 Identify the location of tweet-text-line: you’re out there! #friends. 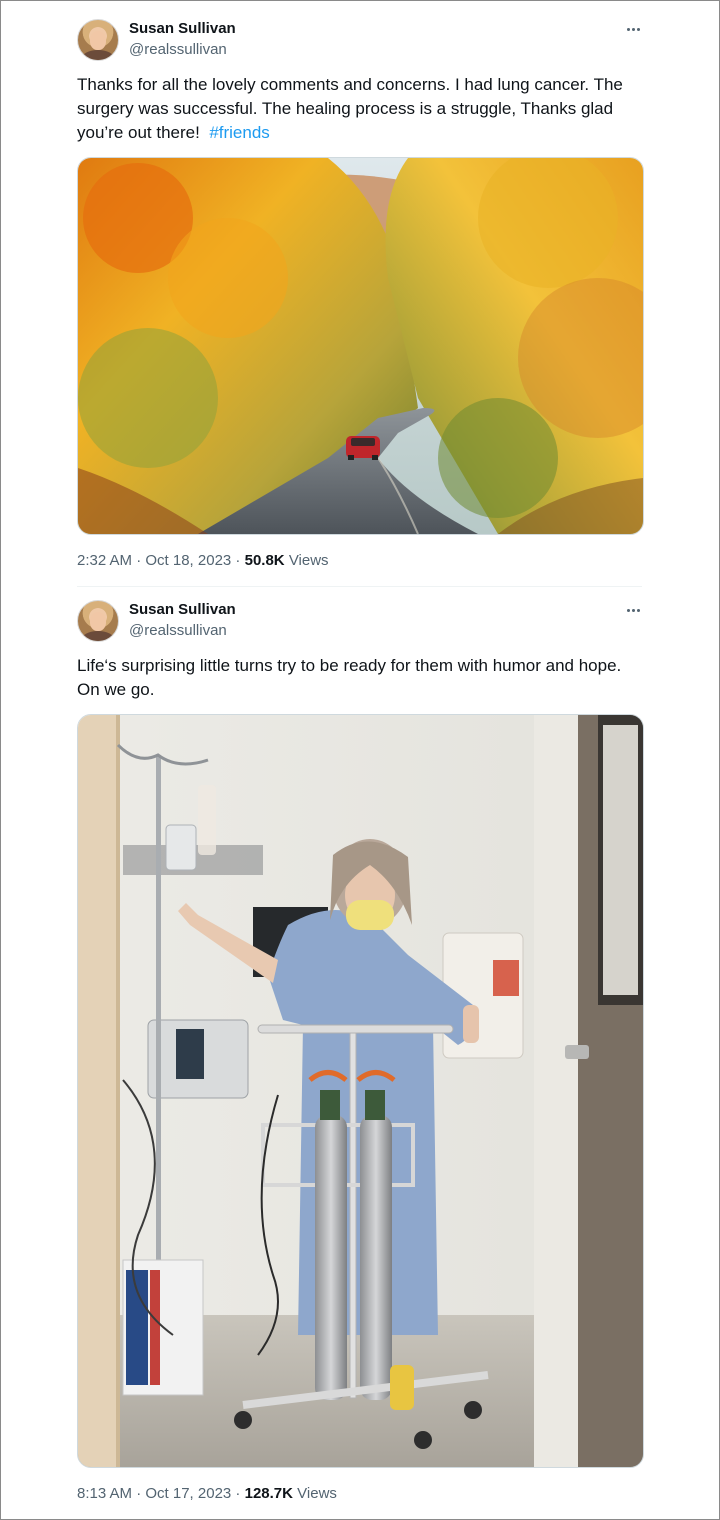
(173, 132).